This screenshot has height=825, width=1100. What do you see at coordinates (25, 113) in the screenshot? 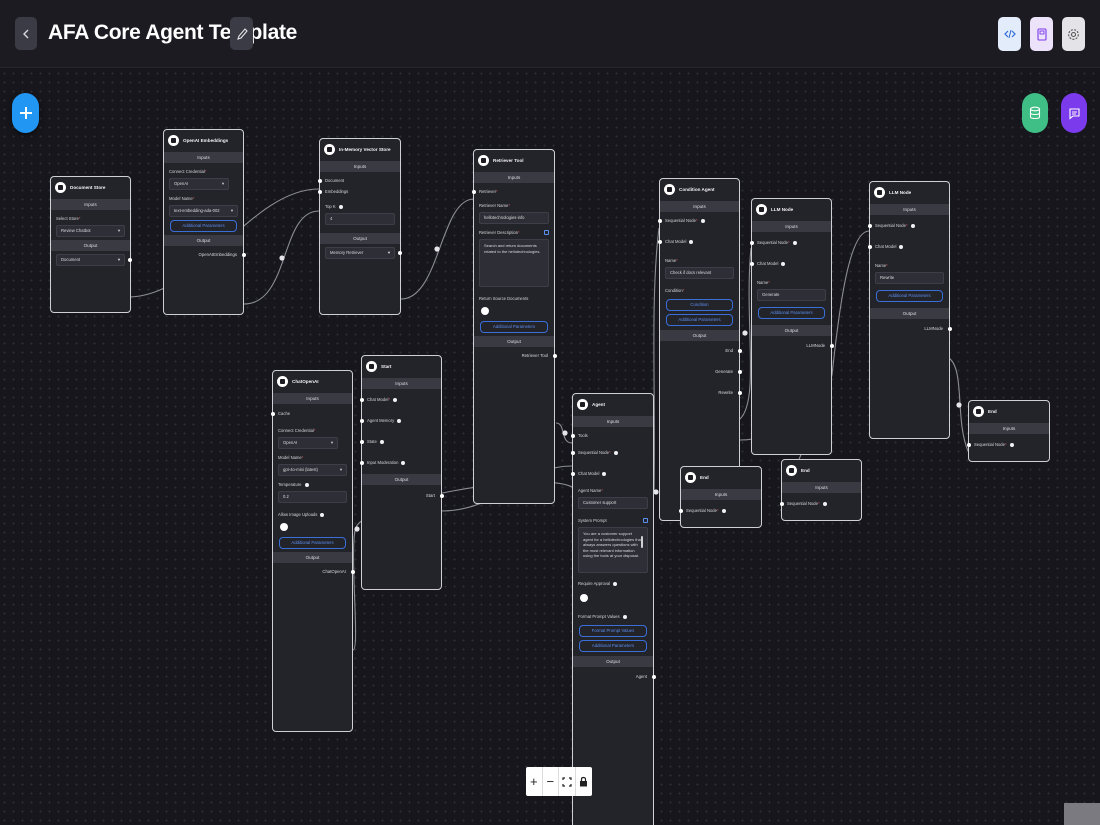
I see `add-node-button` at bounding box center [25, 113].